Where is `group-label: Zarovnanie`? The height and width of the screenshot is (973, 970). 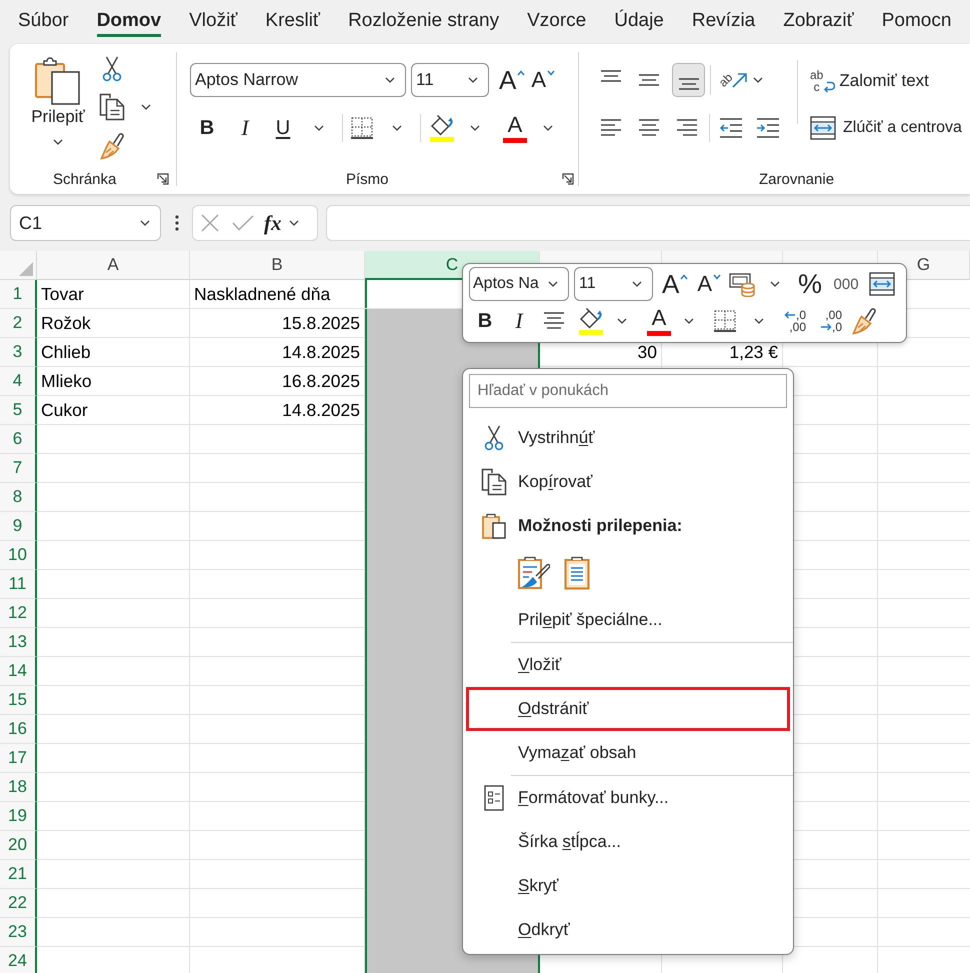 group-label: Zarovnanie is located at coordinates (796, 179).